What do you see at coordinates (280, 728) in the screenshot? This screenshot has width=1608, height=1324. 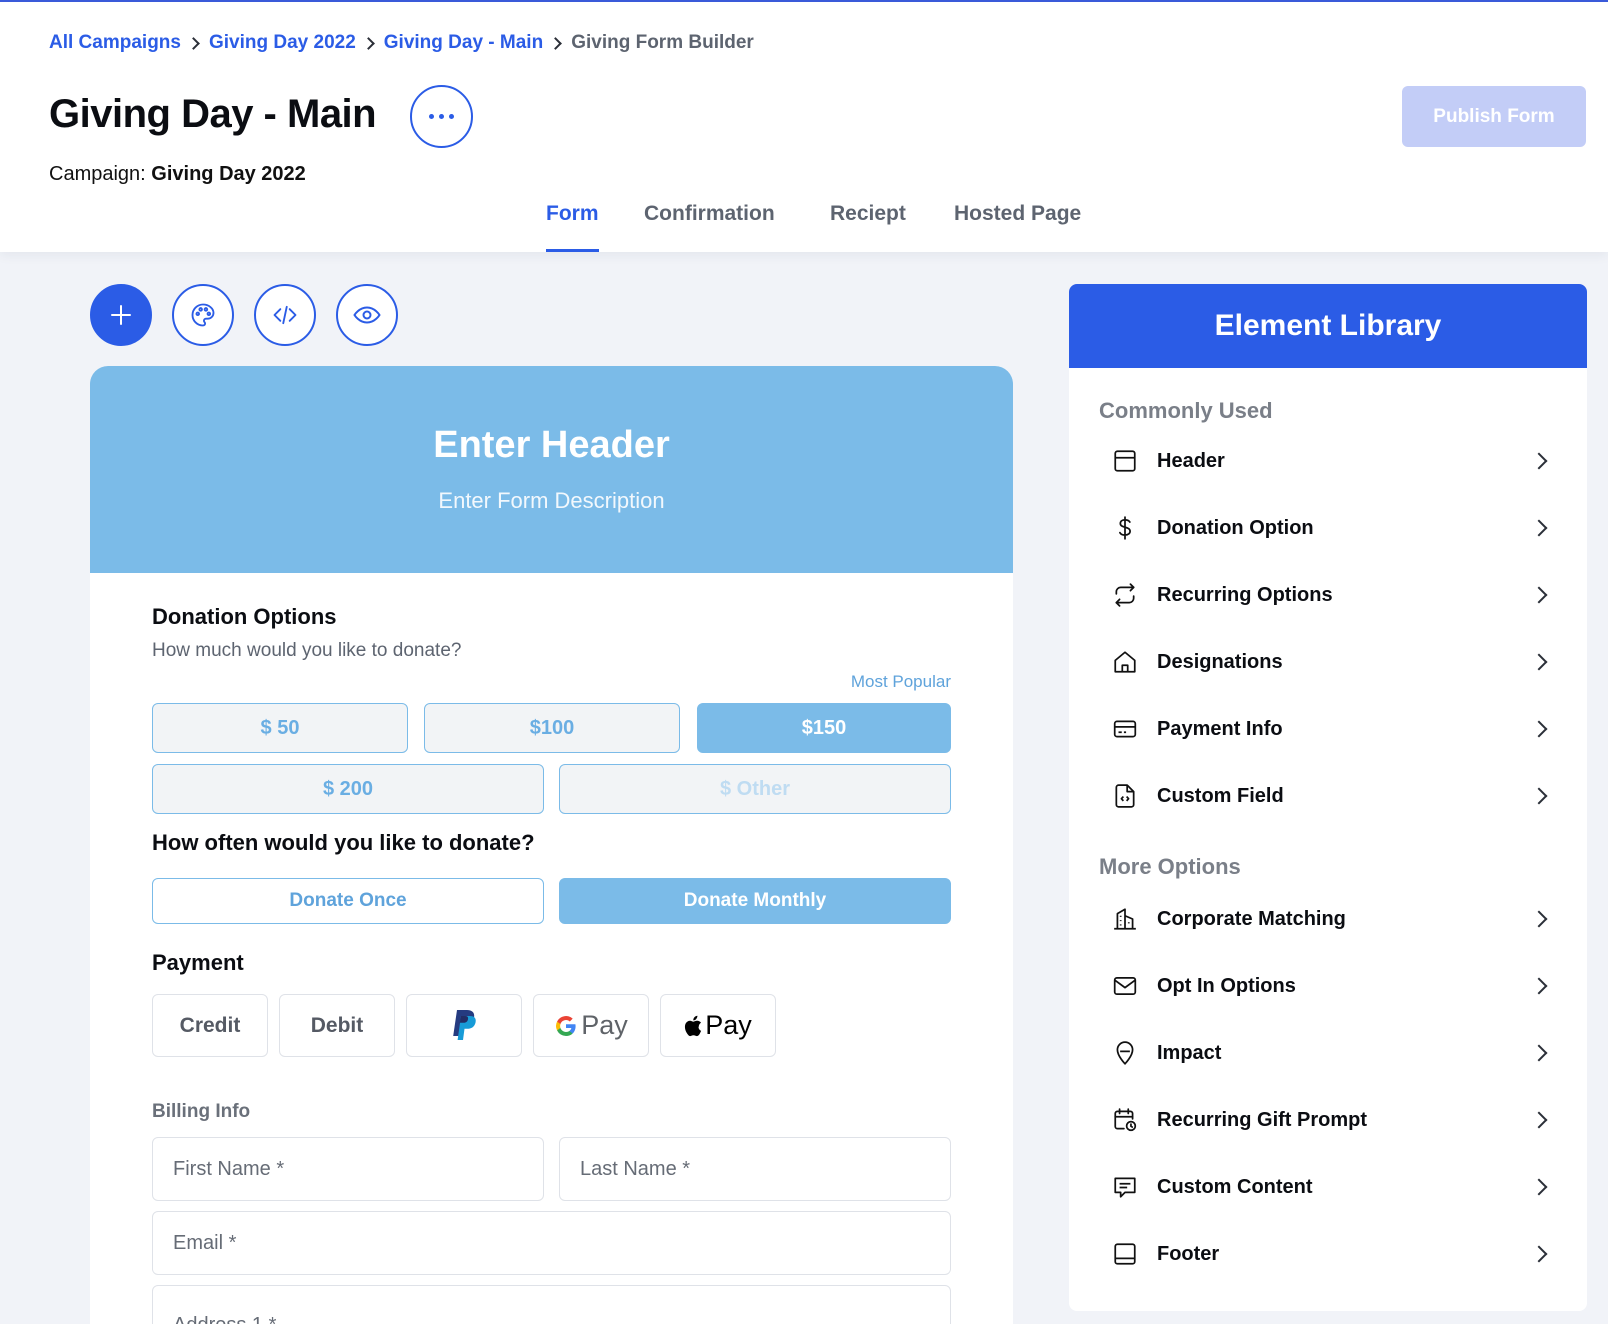 I see `amount-50-button: $ 50` at bounding box center [280, 728].